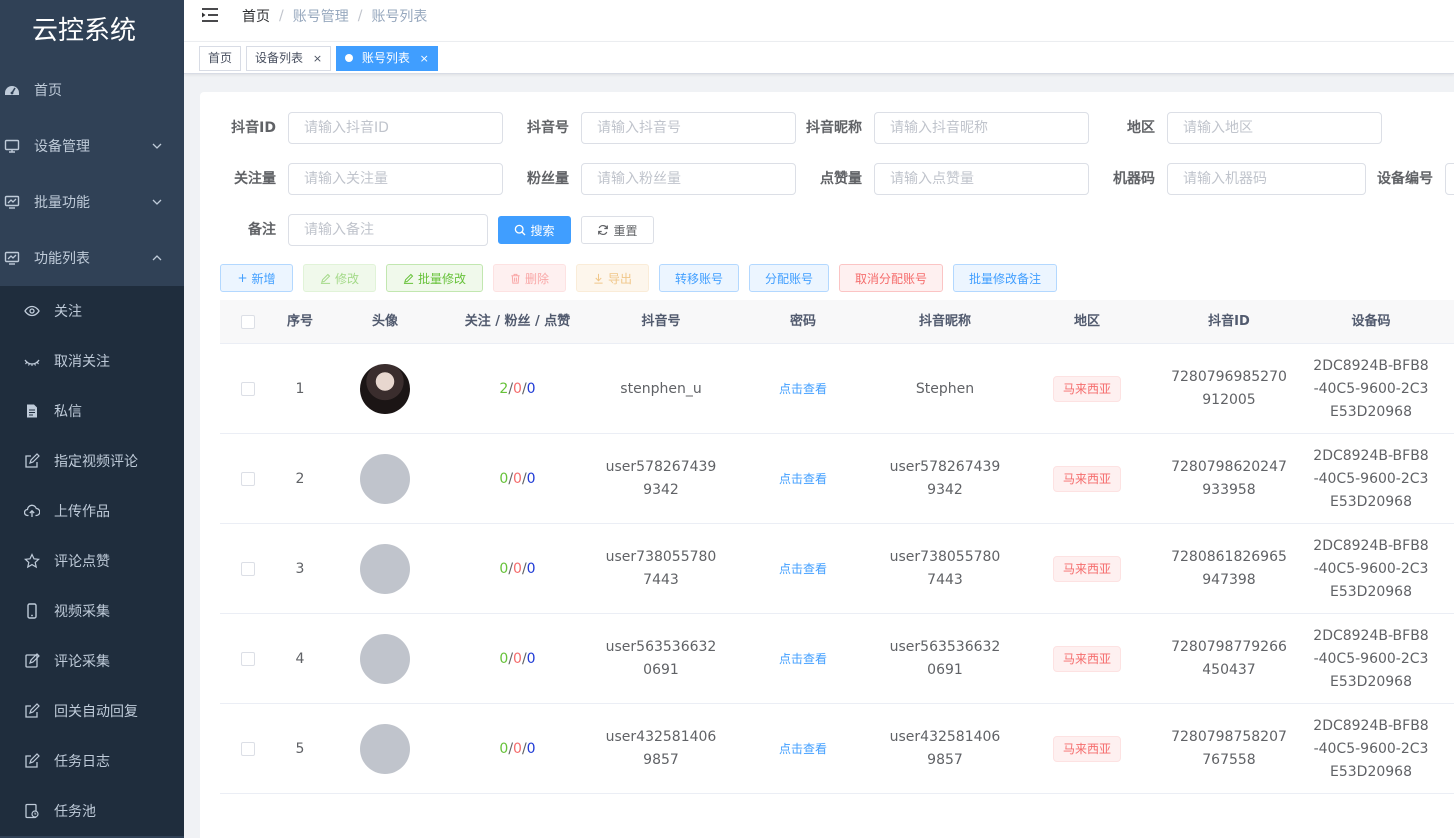  Describe the element at coordinates (32, 361) in the screenshot. I see `eye-closed-icon` at that location.